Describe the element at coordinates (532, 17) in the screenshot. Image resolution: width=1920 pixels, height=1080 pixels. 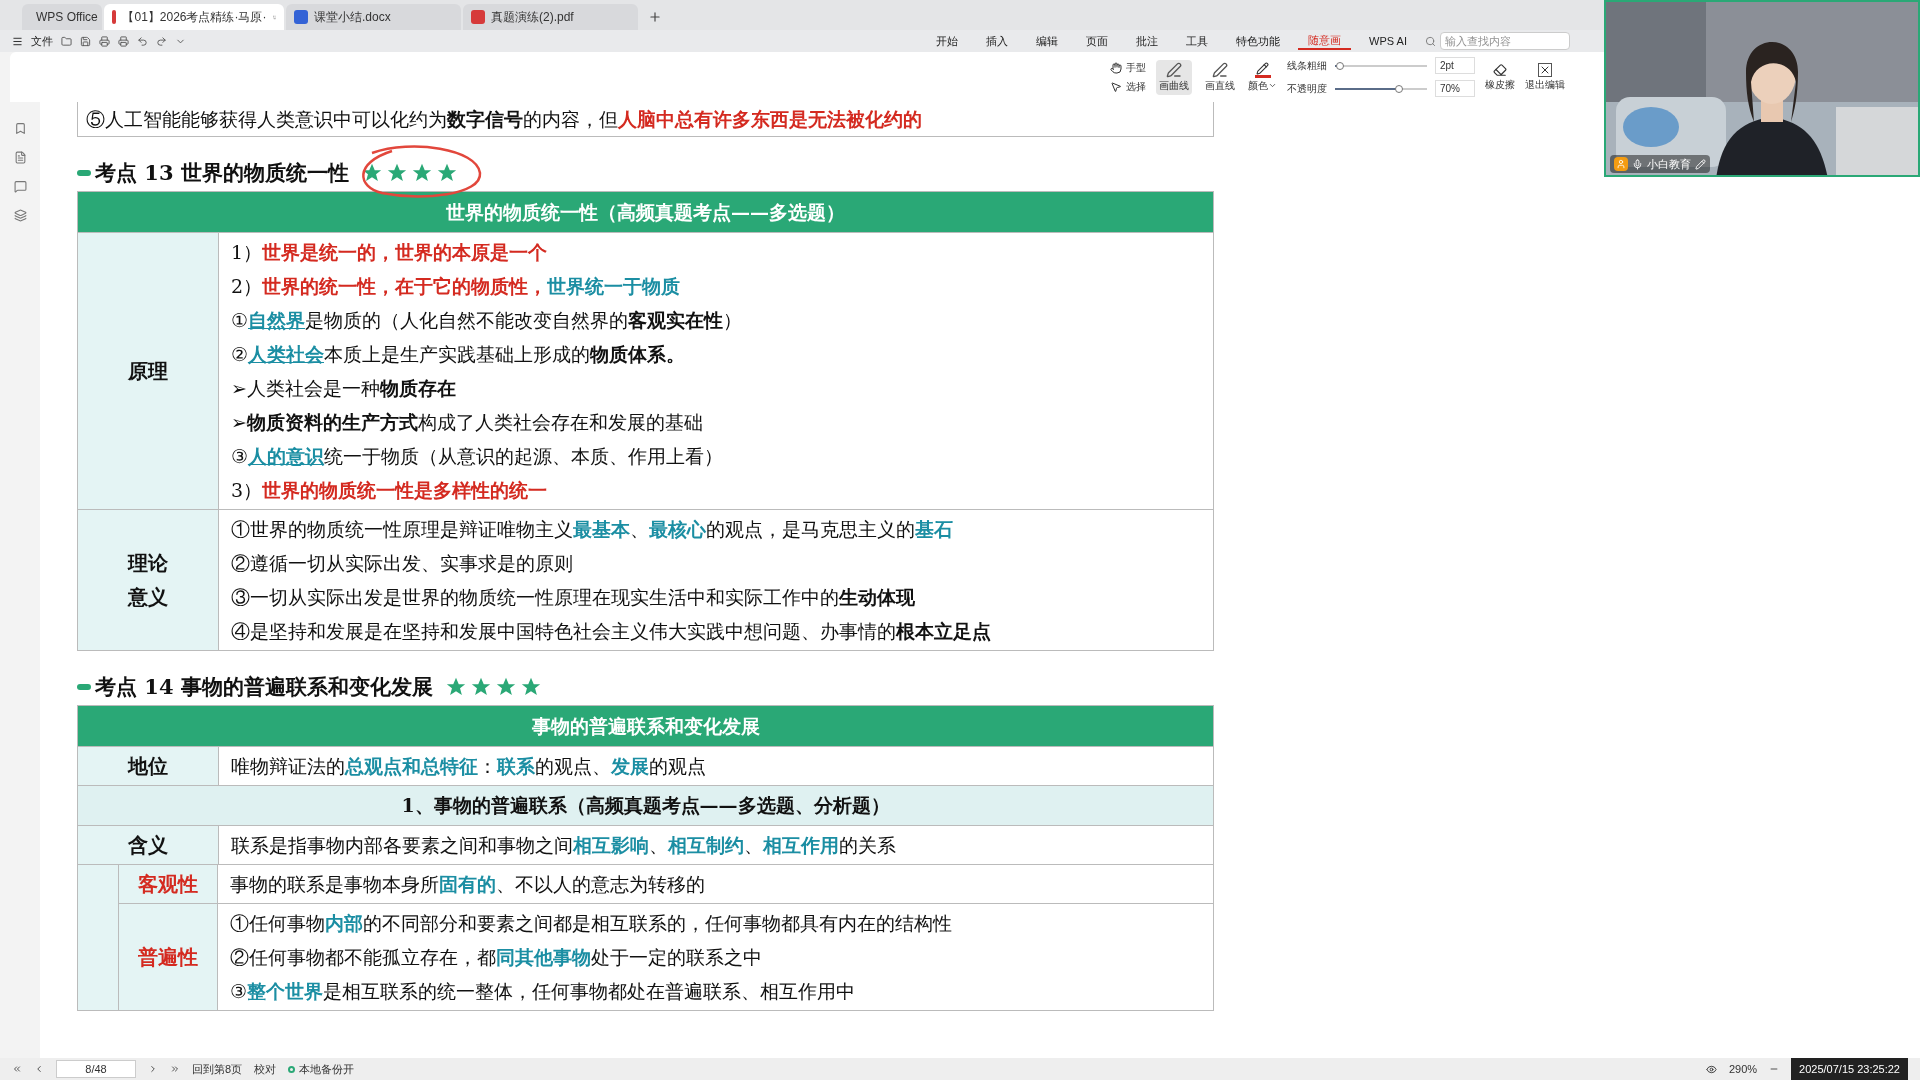
I see `tab-label: 真题演练(2).pdf` at that location.